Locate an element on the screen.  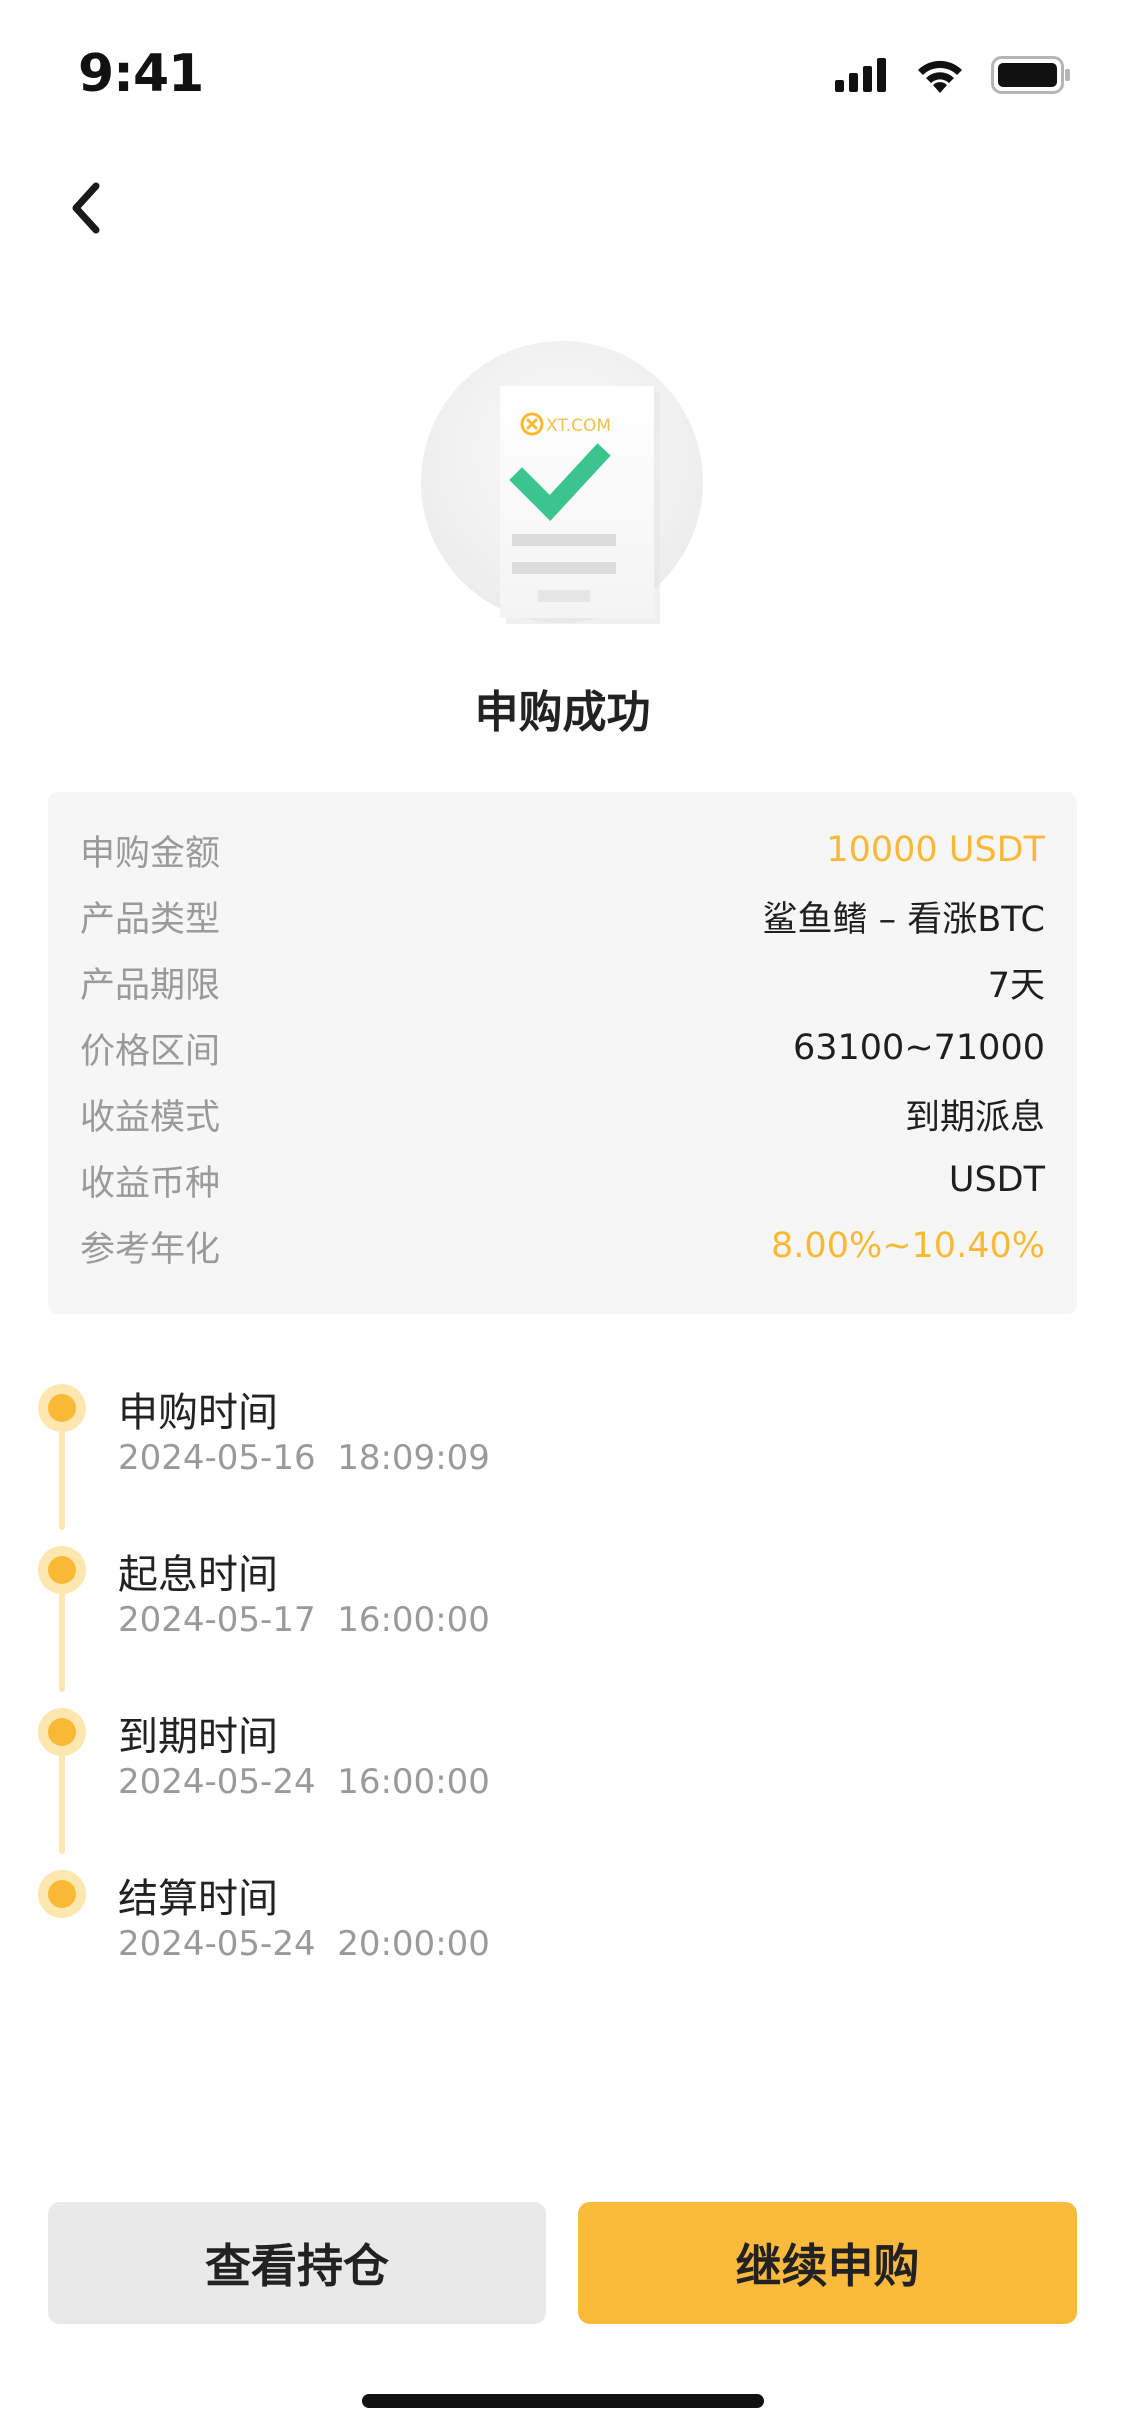
detail-value: 8.00%~10.40% is located at coordinates (908, 1246).